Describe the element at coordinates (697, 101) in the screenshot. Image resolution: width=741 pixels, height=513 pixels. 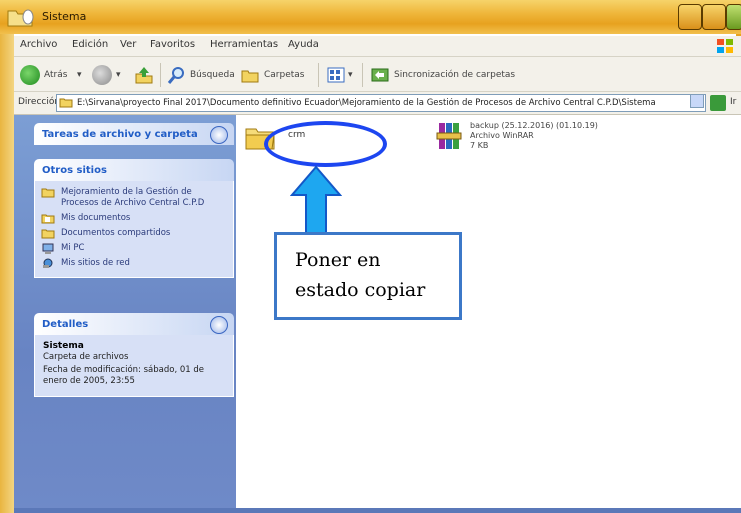
I see `address-dropdown-icon` at that location.